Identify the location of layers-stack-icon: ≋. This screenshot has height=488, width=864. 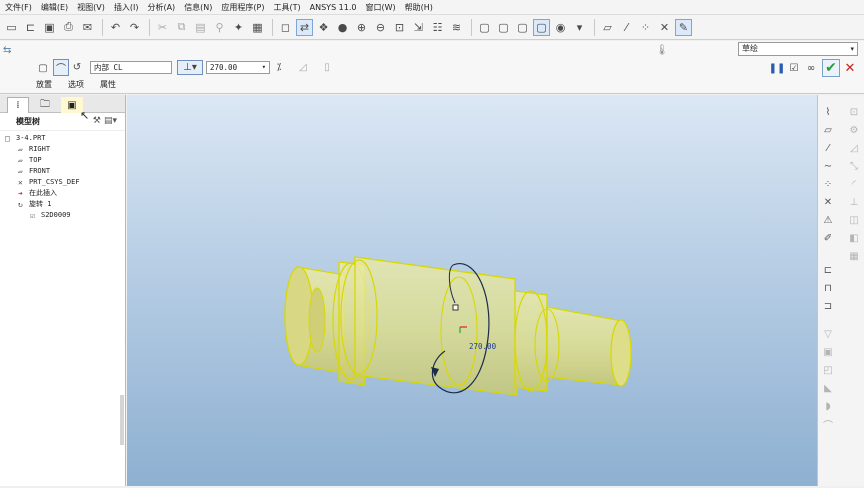
(456, 27).